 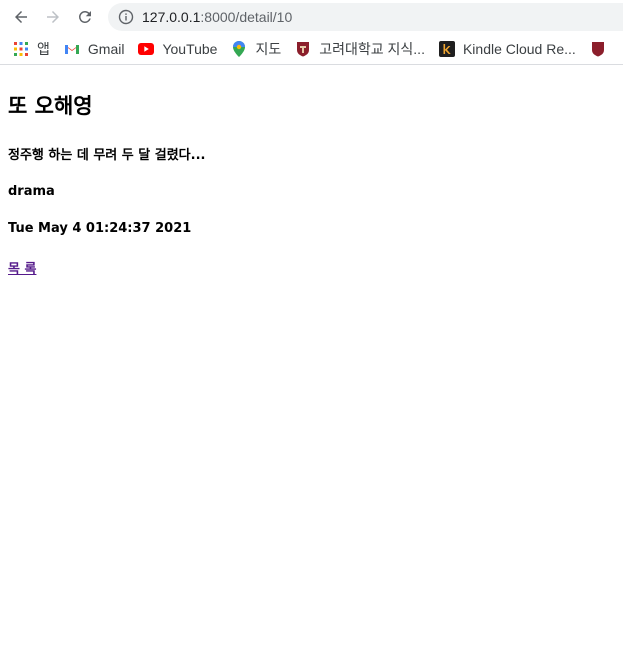 I want to click on page-title: 또 오해영, so click(x=50, y=106).